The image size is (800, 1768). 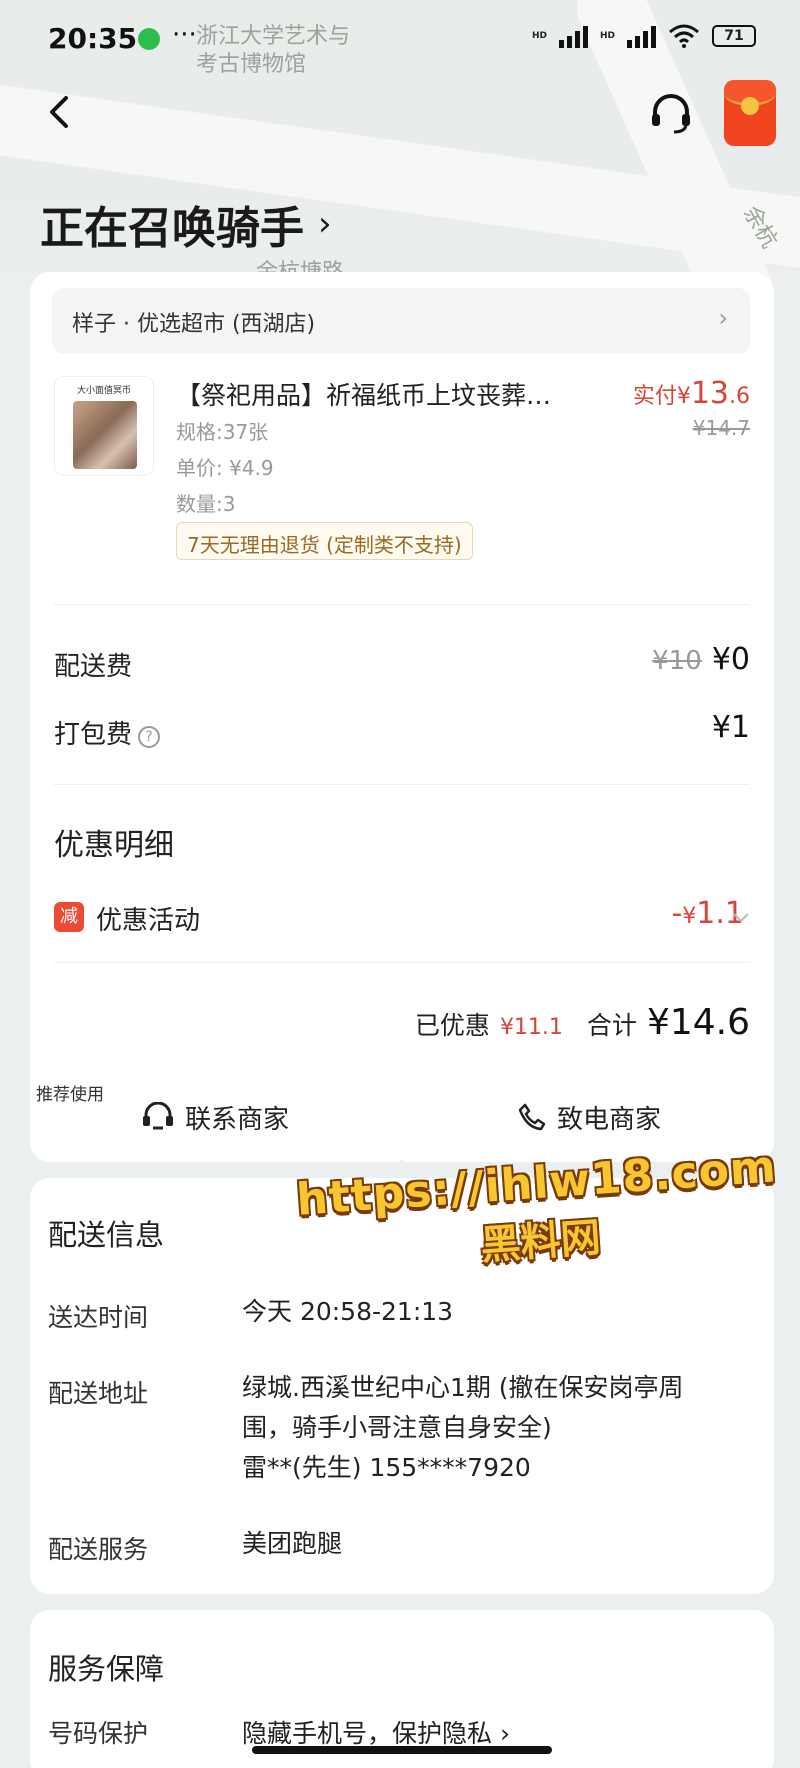 What do you see at coordinates (106, 1669) in the screenshot?
I see `service-guarantee-title: 服务保障` at bounding box center [106, 1669].